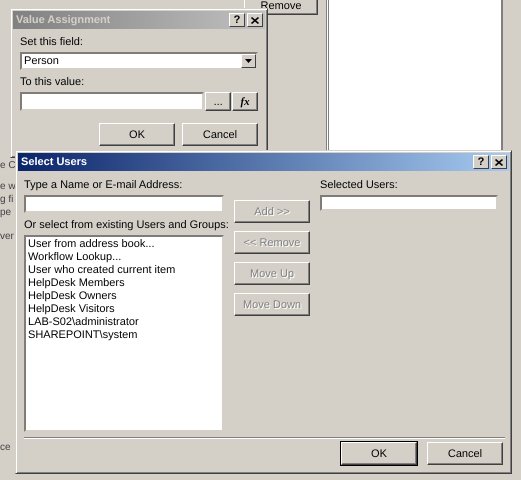  I want to click on user-list-item: HelpDesk Visitors, so click(124, 309).